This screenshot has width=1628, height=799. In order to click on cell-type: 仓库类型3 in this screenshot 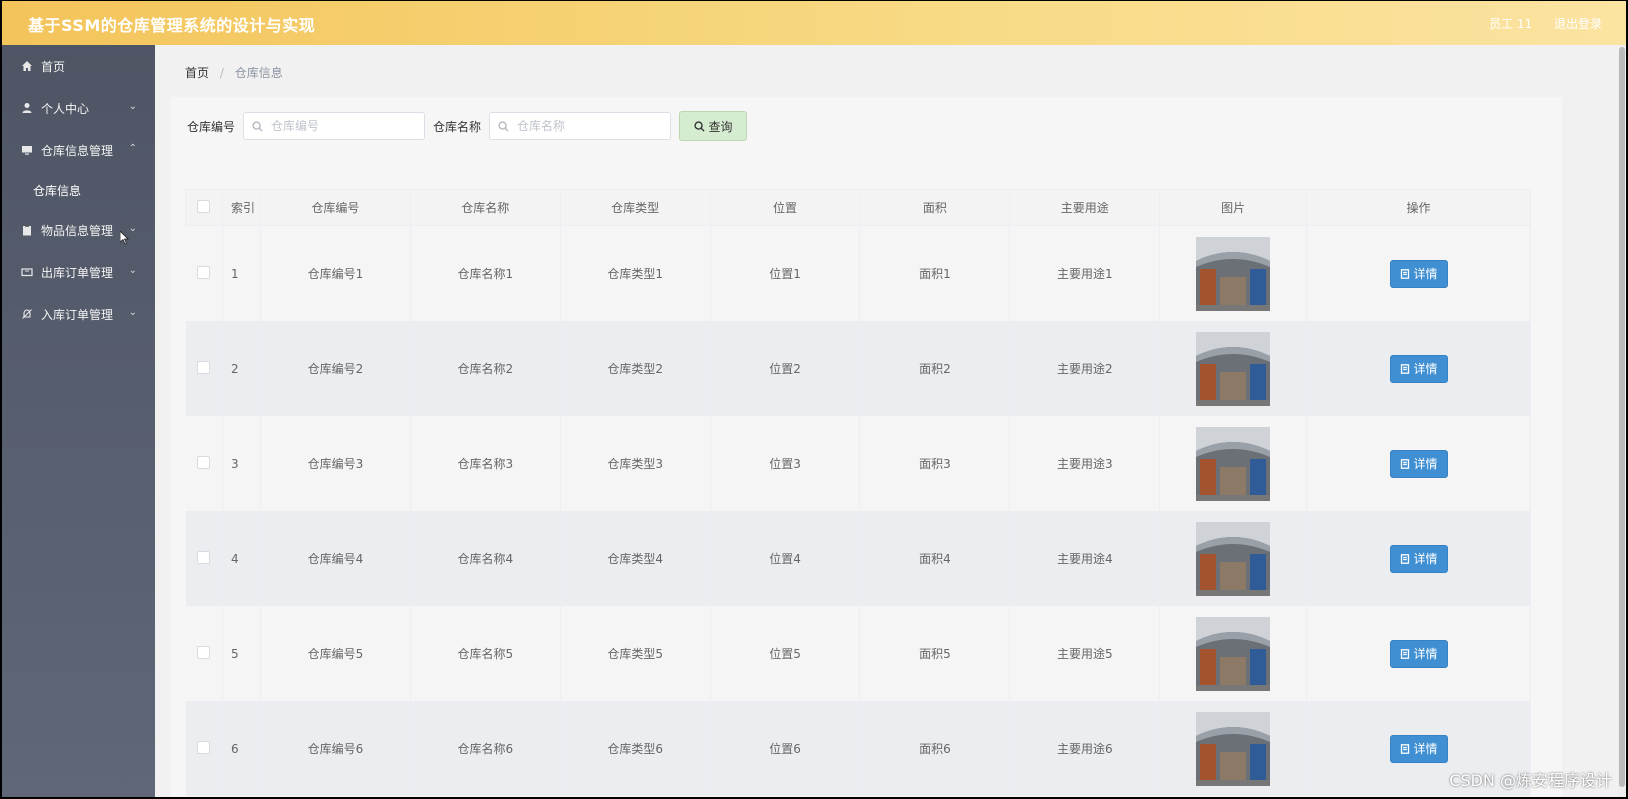, I will do `click(635, 463)`.